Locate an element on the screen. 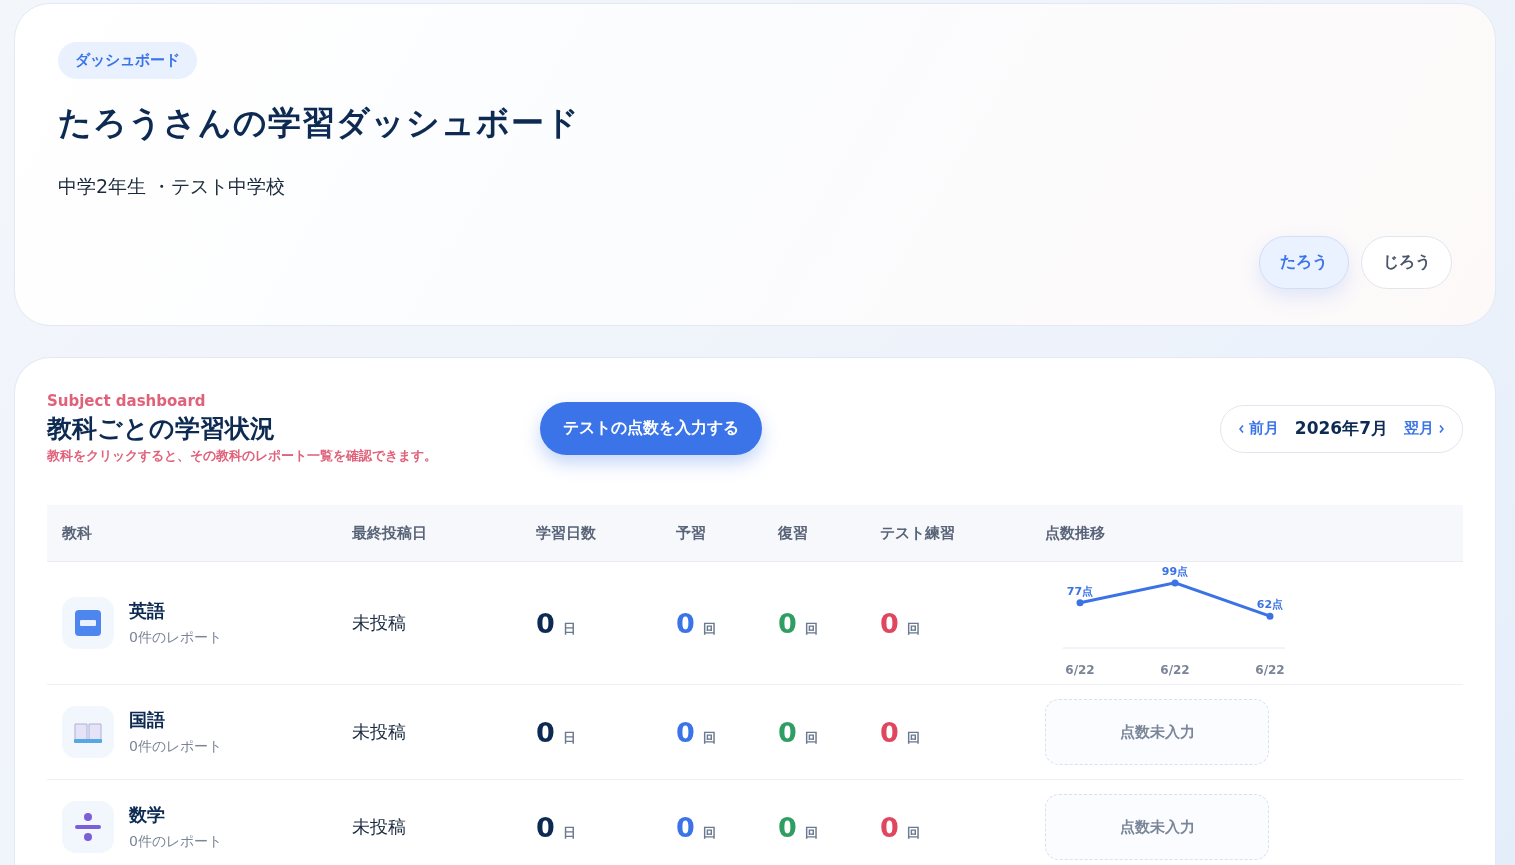 This screenshot has width=1515, height=865. page-title: たろうさんの学習ダッシュボード is located at coordinates (319, 123).